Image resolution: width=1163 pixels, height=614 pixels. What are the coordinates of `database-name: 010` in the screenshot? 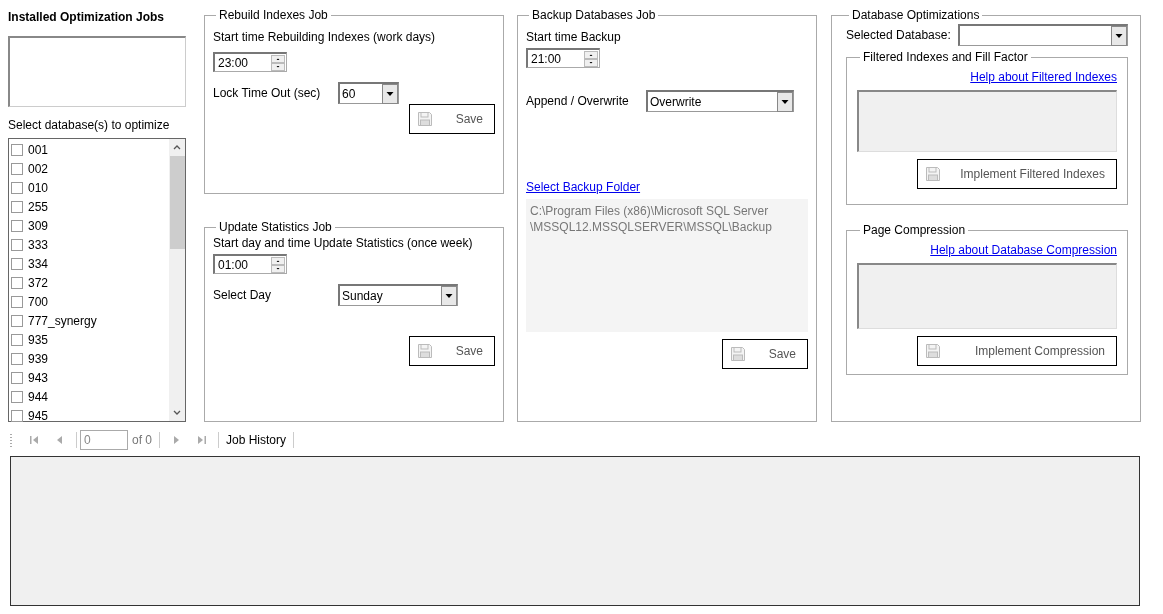 It's located at (38, 187).